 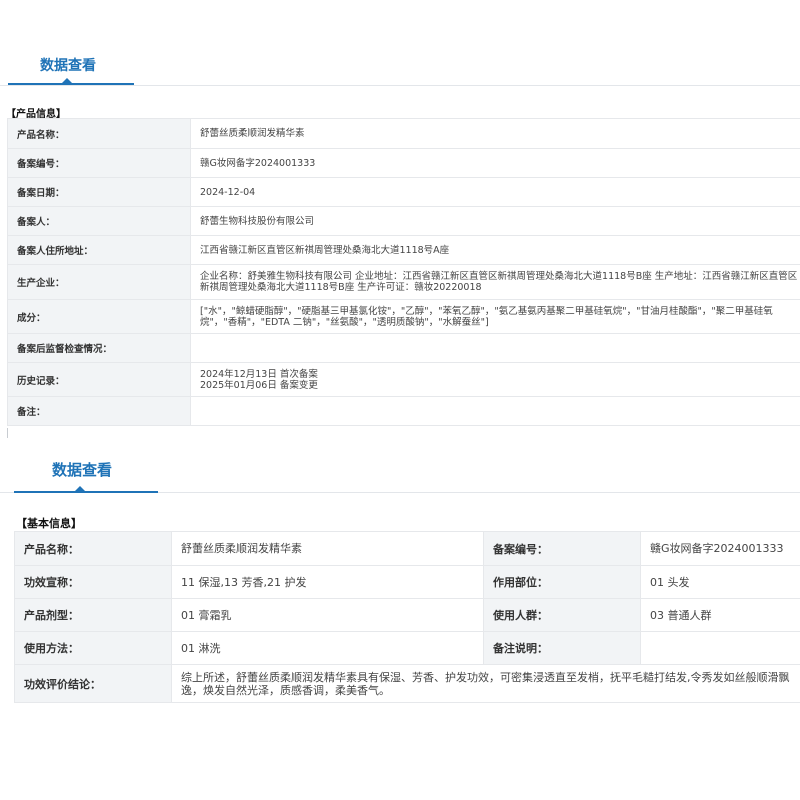 I want to click on cell-label: 产品名称：, so click(x=93, y=548).